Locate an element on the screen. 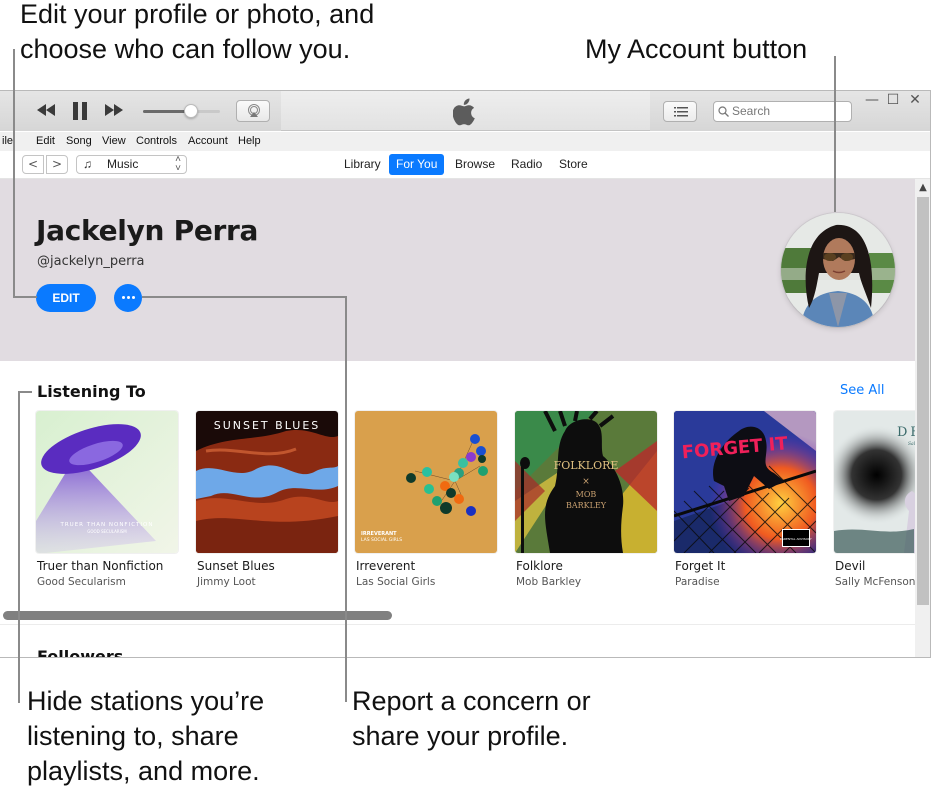 The width and height of the screenshot is (931, 793). cover-text: Sally McFenson is located at coordinates (911, 444).